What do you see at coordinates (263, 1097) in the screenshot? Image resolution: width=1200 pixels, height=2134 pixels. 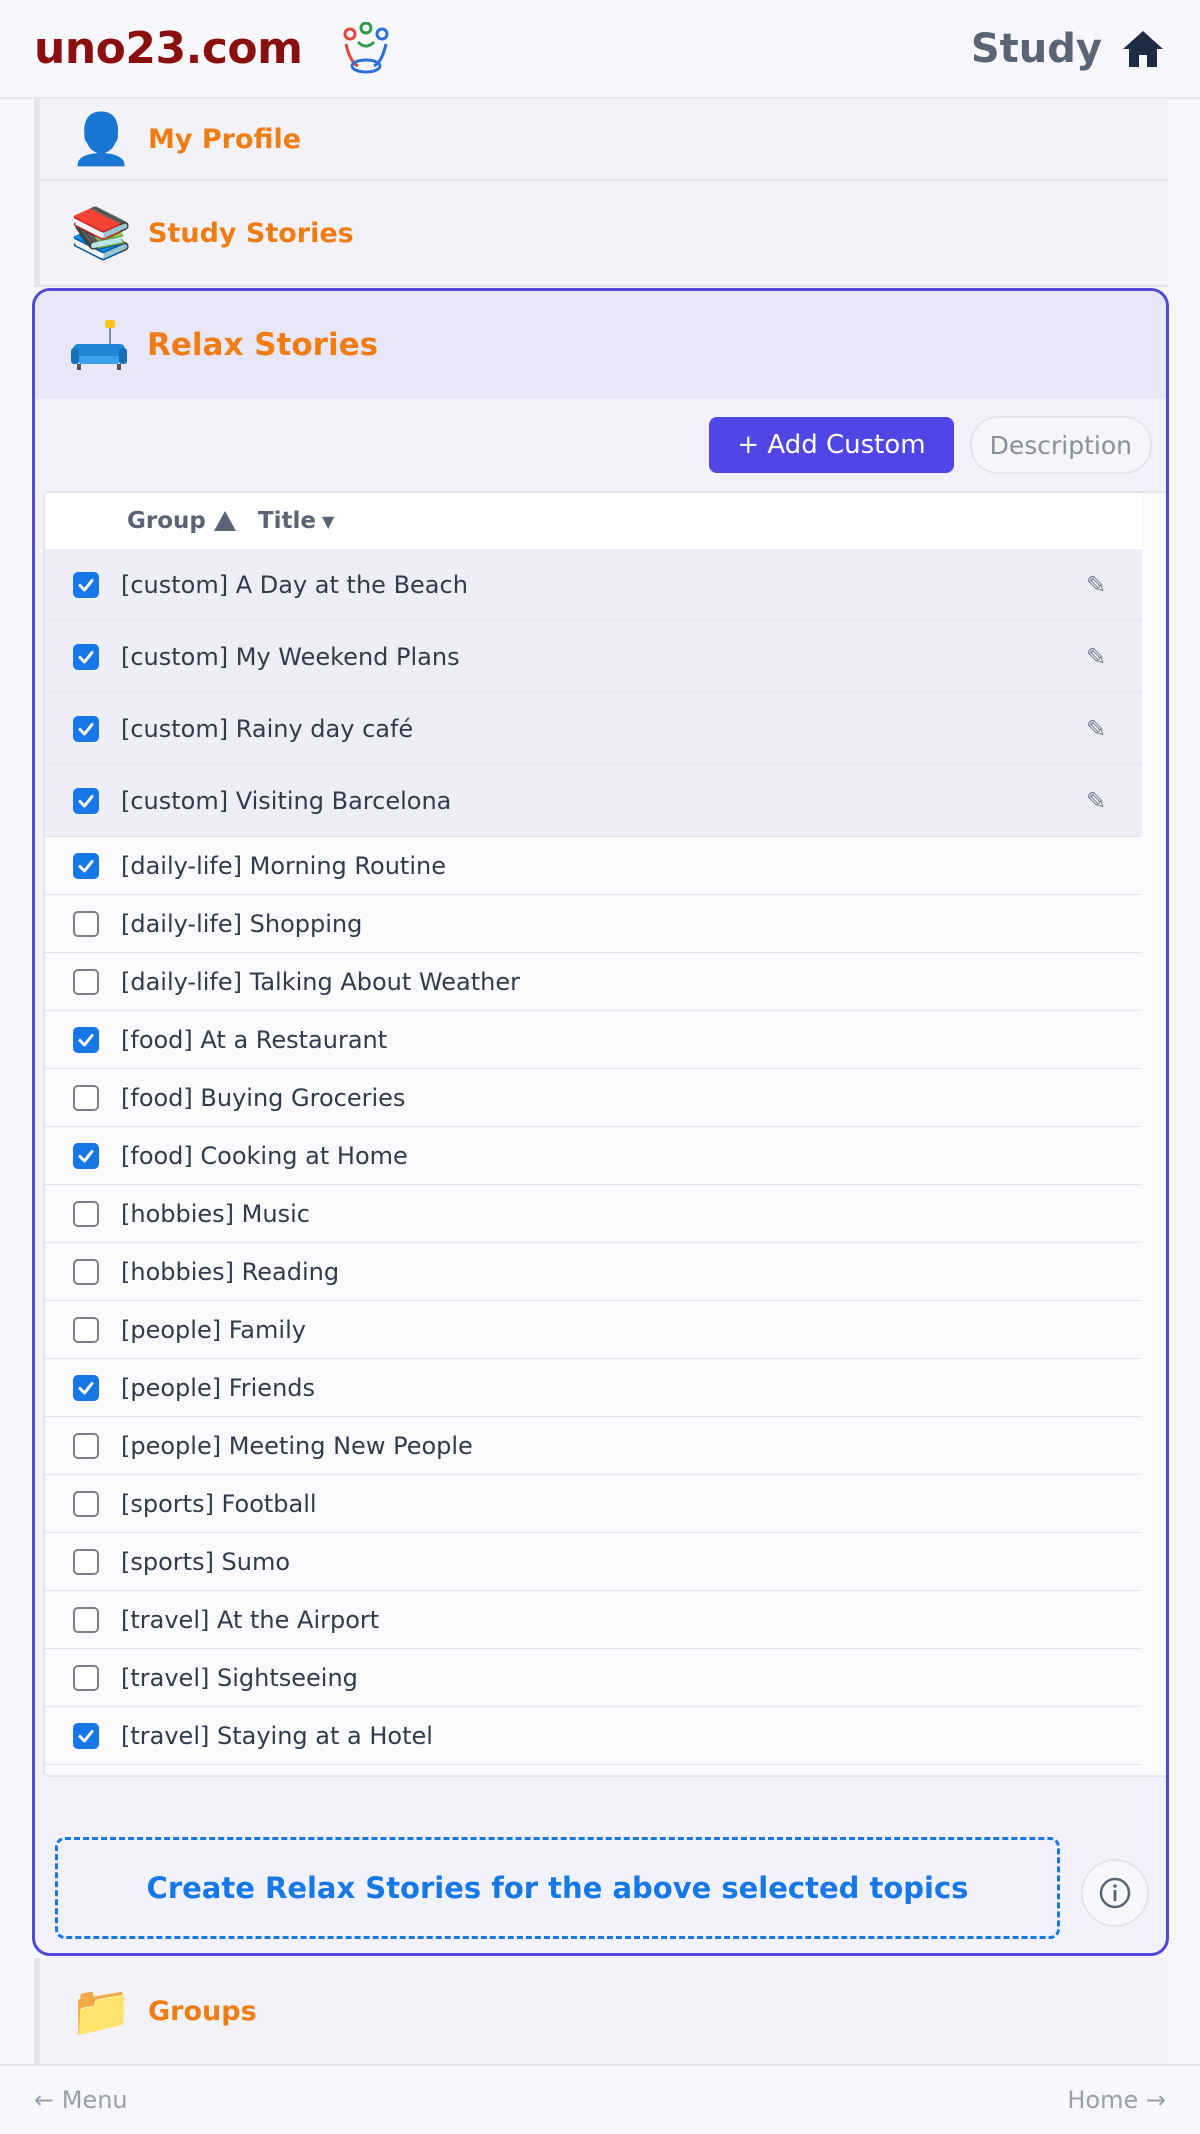 I see `topic-label: [food] Buying Groceries` at bounding box center [263, 1097].